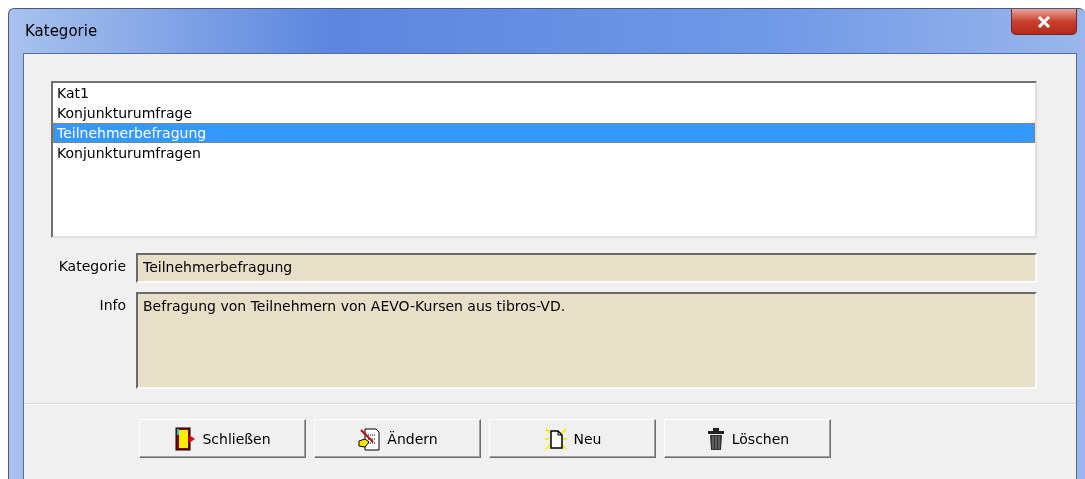 The height and width of the screenshot is (479, 1085). Describe the element at coordinates (544, 93) in the screenshot. I see `list-item: Kat1` at that location.